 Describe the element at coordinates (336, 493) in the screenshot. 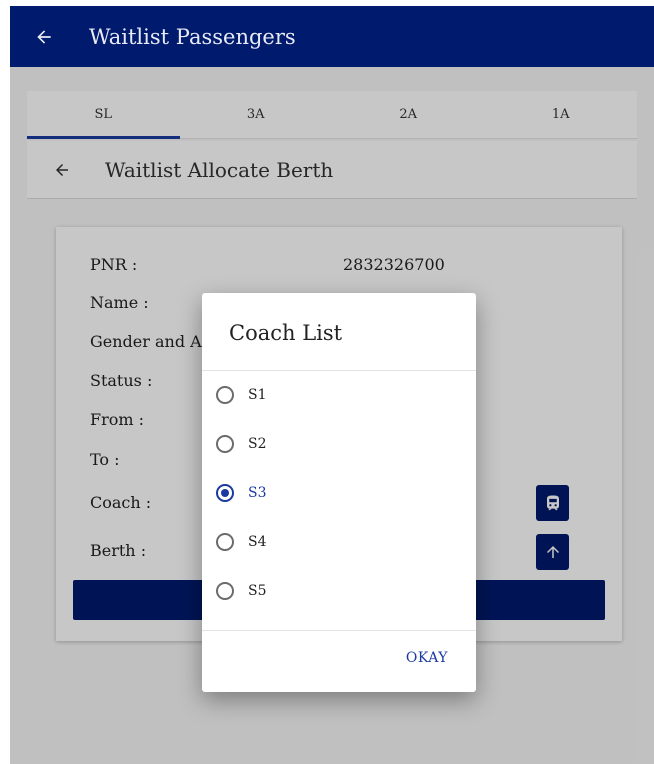

I see `coach-option-s3: S3` at that location.